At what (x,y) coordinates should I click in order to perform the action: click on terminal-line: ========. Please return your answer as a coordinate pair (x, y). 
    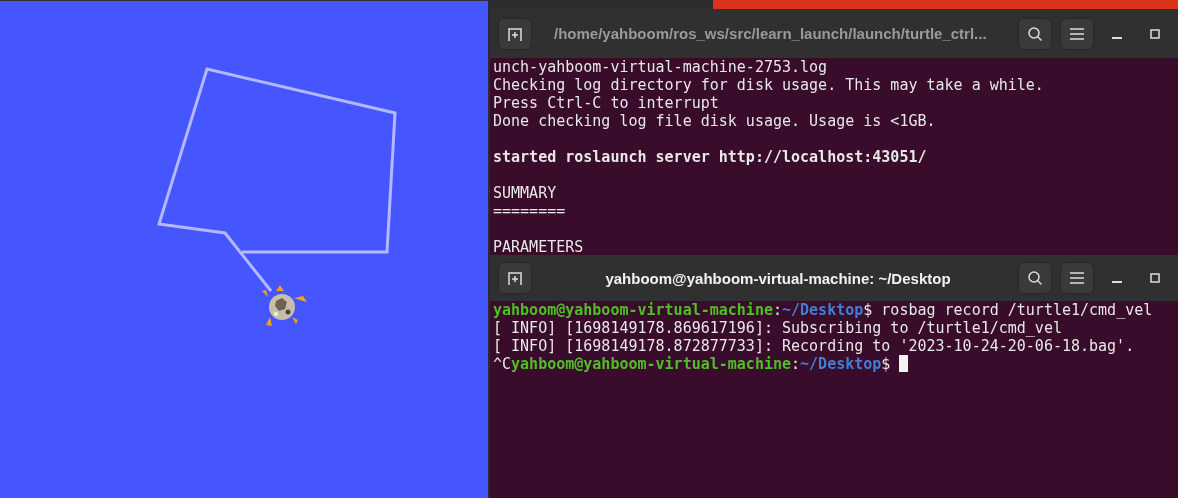
    Looking at the image, I should click on (530, 211).